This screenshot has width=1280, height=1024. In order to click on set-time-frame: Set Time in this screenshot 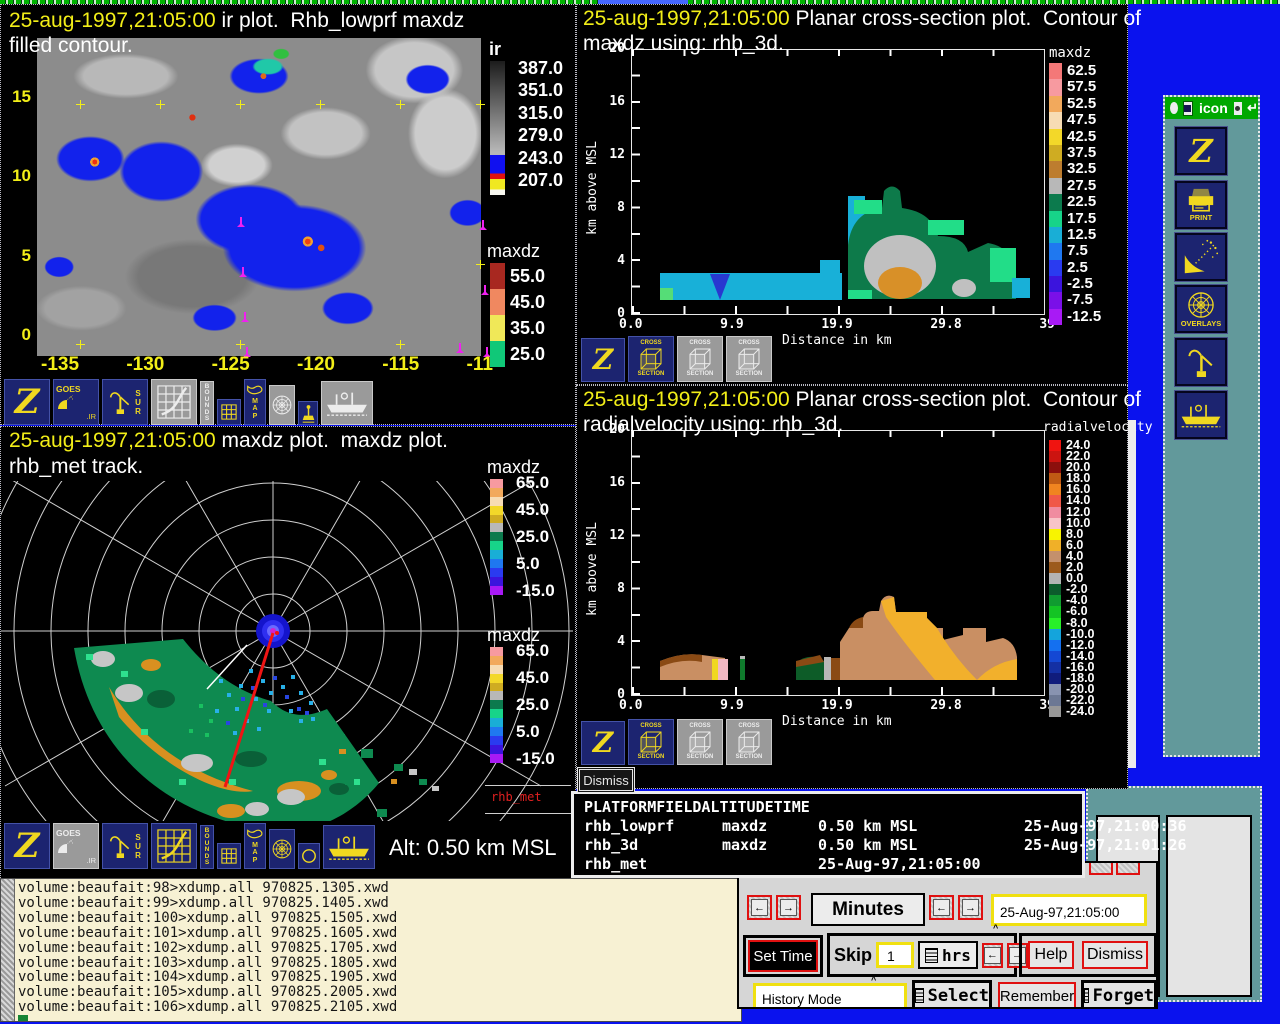, I will do `click(783, 956)`.